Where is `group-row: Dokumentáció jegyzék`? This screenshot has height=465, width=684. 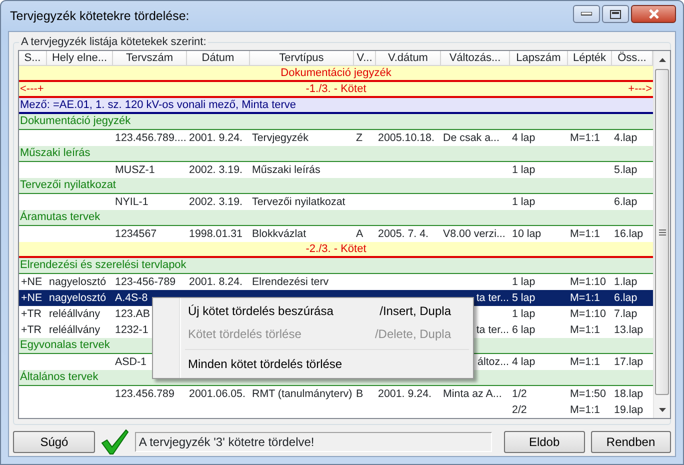
group-row: Dokumentáció jegyzék is located at coordinates (336, 122).